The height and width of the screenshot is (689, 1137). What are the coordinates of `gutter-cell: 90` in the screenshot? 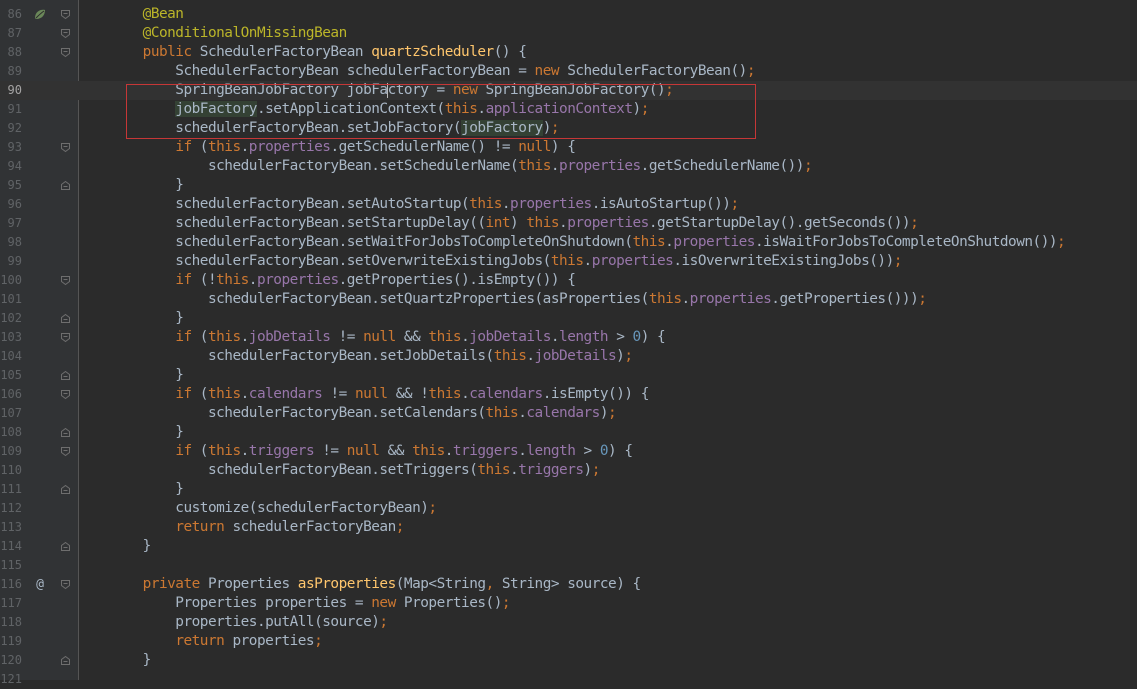 It's located at (39, 90).